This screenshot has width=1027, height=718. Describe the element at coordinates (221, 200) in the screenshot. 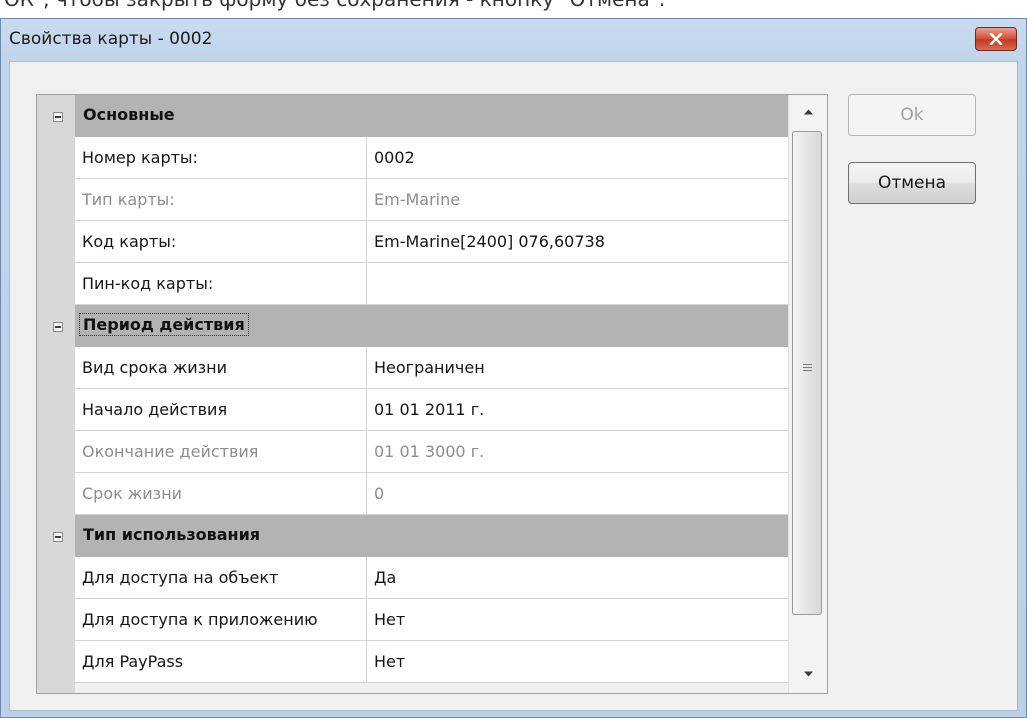

I see `property-name-cell: Тип карты:` at that location.